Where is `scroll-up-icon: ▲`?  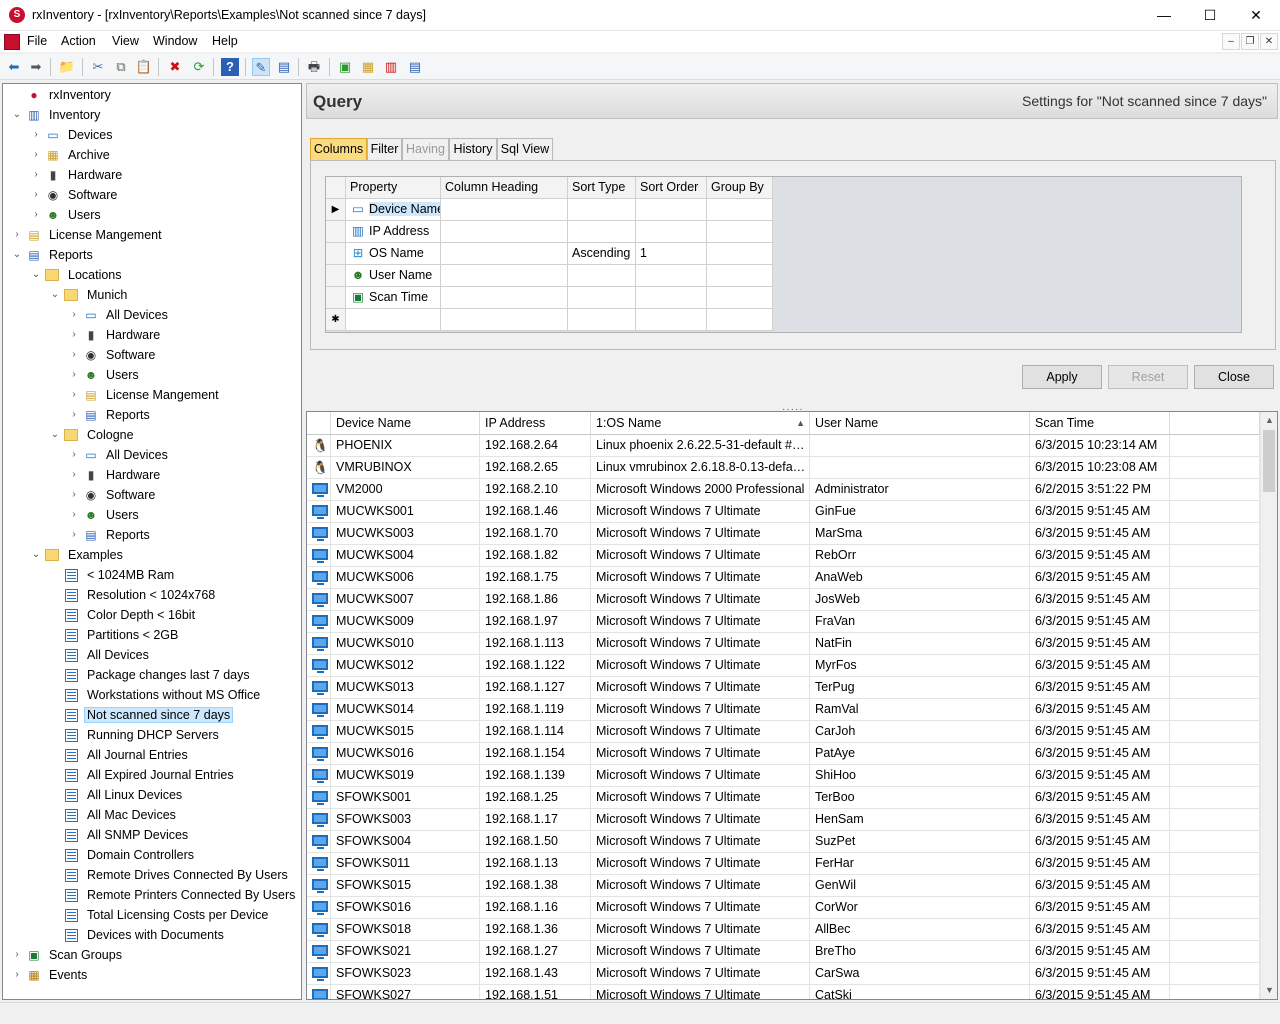 scroll-up-icon: ▲ is located at coordinates (1269, 420).